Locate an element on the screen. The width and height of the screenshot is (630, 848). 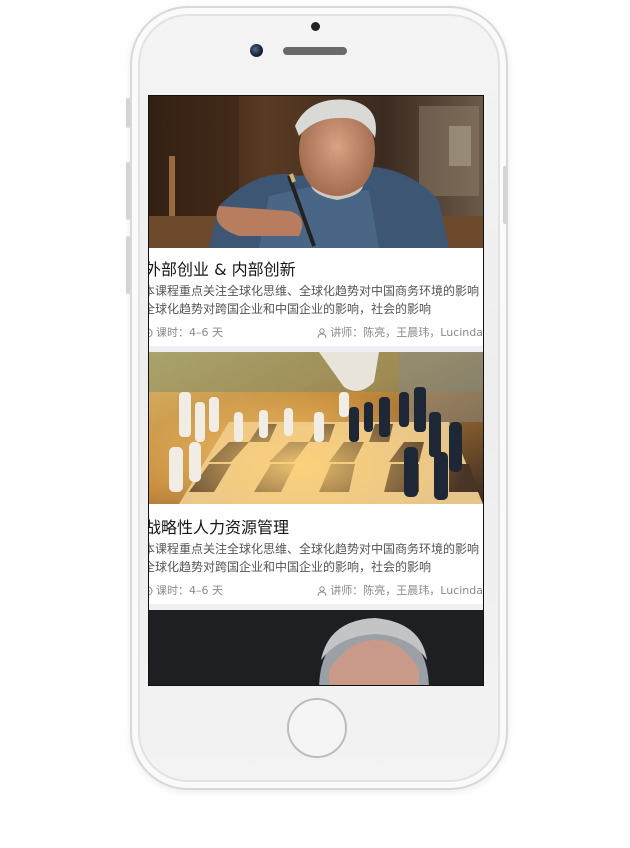
gray-haired-man-photo is located at coordinates (316, 647).